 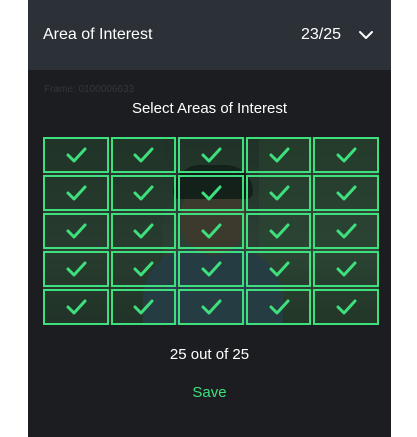 I want to click on panel-title: Area of Interest, so click(x=98, y=34).